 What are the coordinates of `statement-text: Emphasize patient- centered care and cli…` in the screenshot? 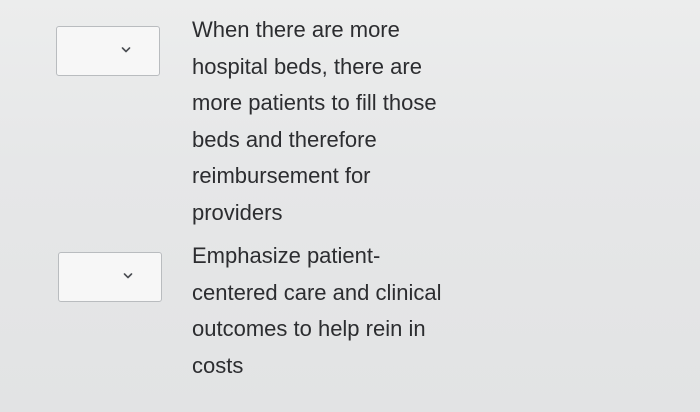 It's located at (317, 310).